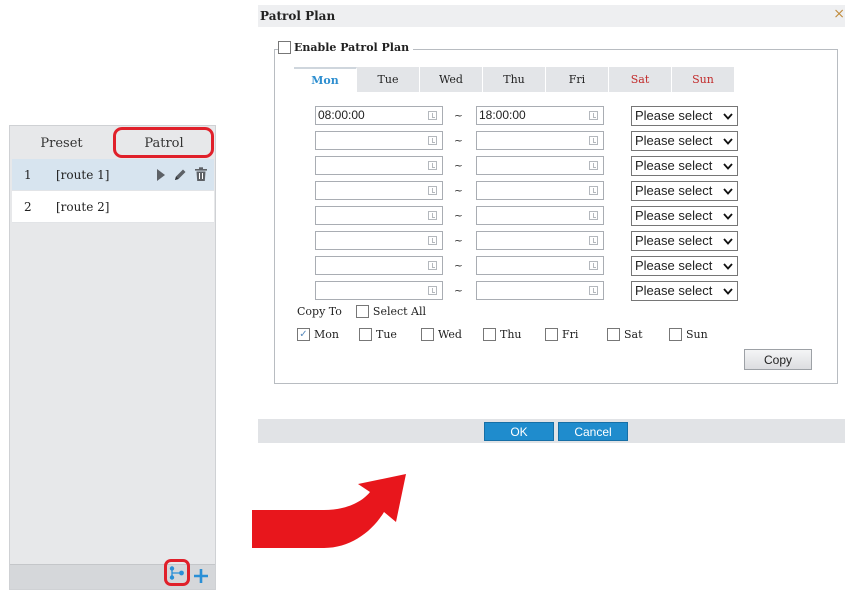 Image resolution: width=845 pixels, height=592 pixels. Describe the element at coordinates (83, 206) in the screenshot. I see `route-name: [route 2]` at that location.